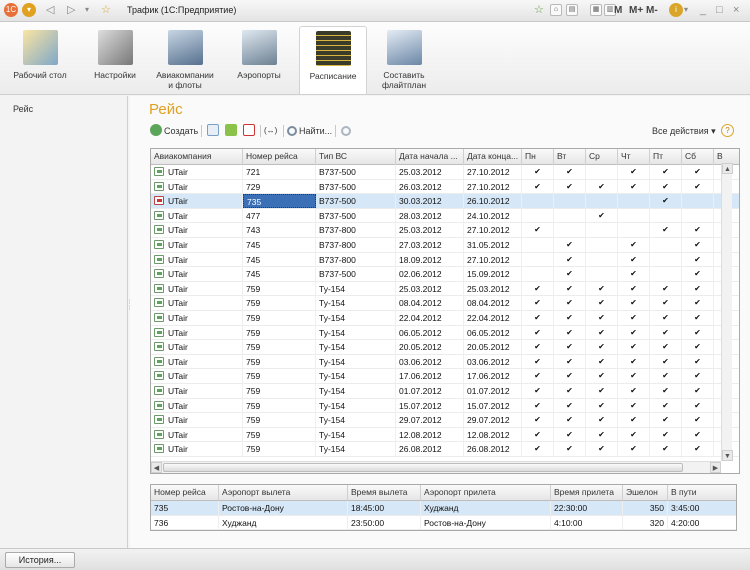 This screenshot has width=750, height=570. What do you see at coordinates (493, 391) in the screenshot?
I see `cell-end: 01.07.2012` at bounding box center [493, 391].